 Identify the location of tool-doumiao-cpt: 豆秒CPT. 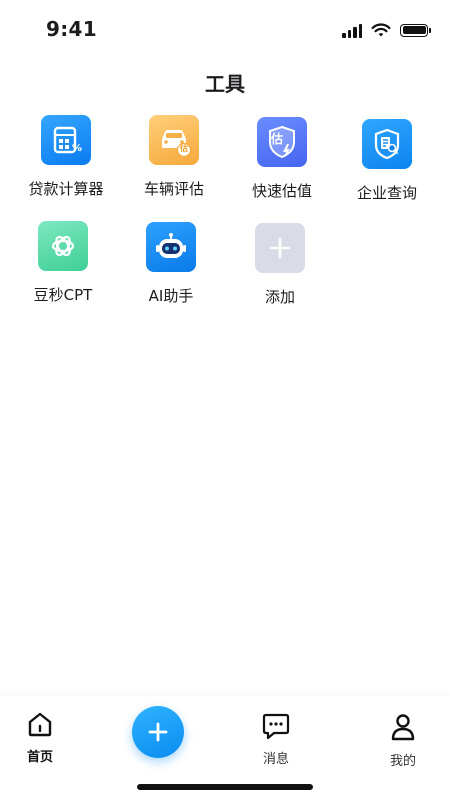
(63, 263).